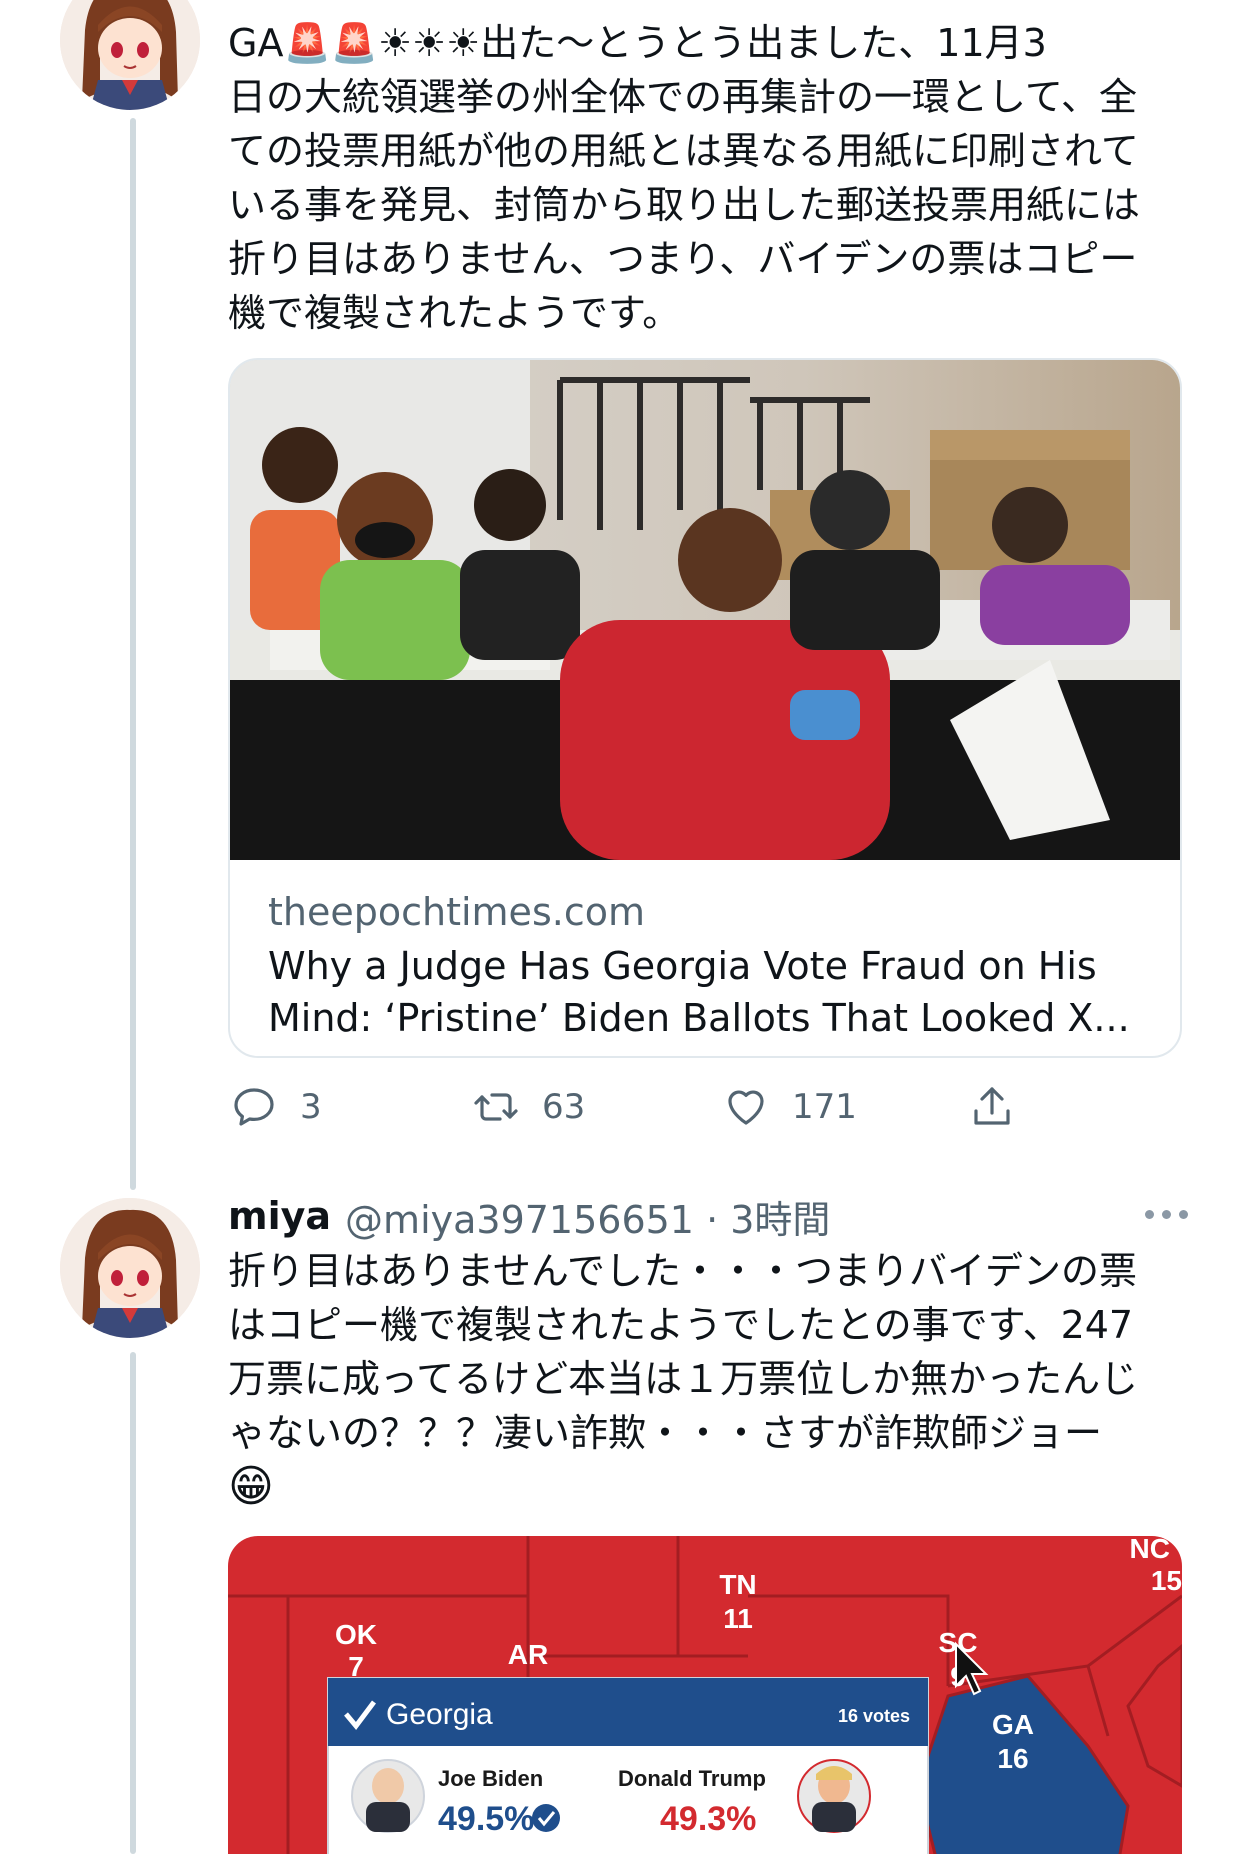  Describe the element at coordinates (1013, 1724) in the screenshot. I see `state-label-ga: GA` at that location.